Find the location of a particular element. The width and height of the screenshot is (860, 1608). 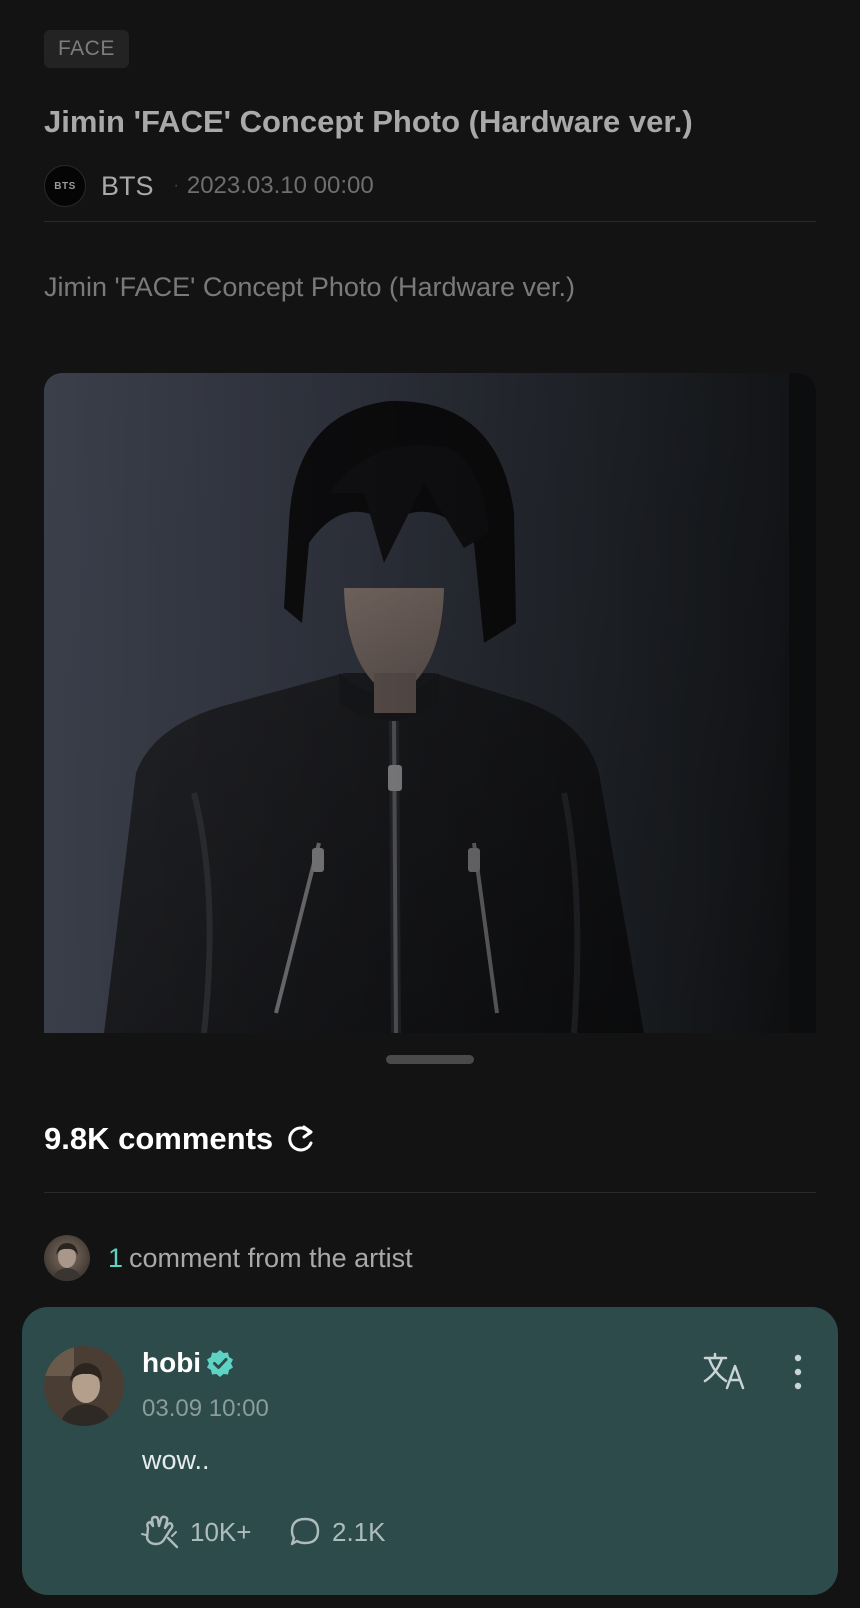

author-avatar: BTS is located at coordinates (65, 186).